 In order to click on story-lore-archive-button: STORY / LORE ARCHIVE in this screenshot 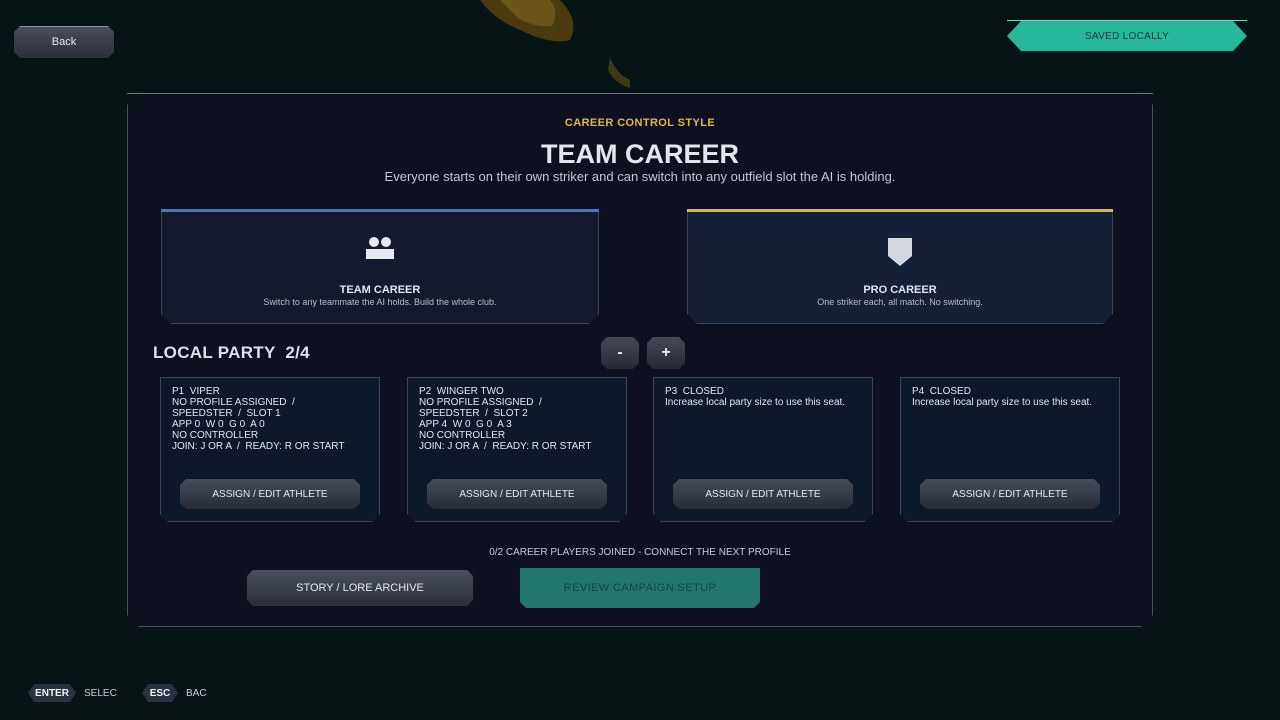, I will do `click(360, 588)`.